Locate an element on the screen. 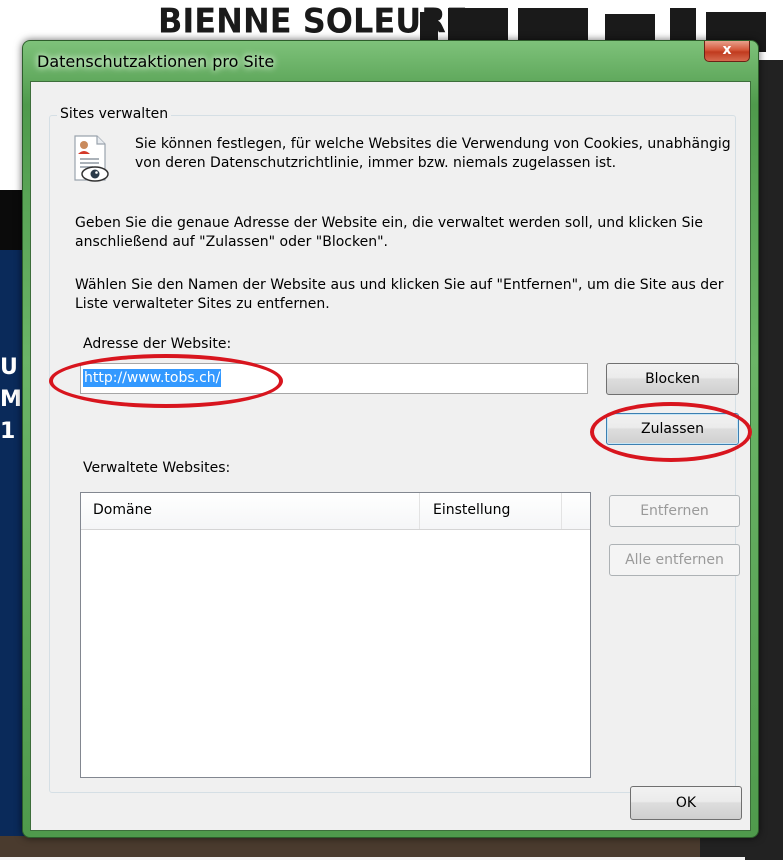 The width and height of the screenshot is (783, 860). remove-all-button: Alle entfernen is located at coordinates (674, 560).